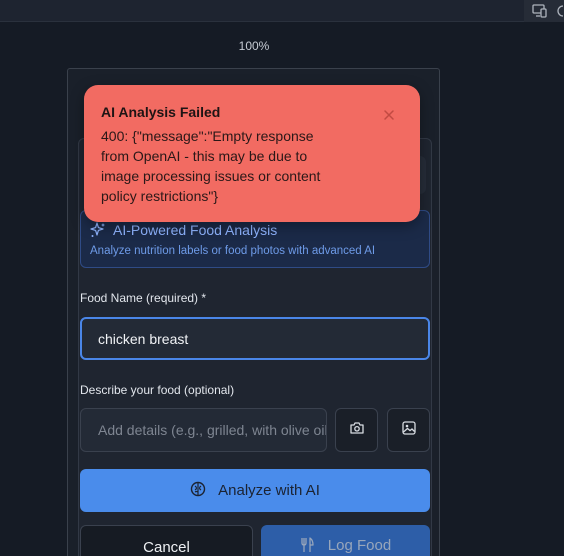 This screenshot has height=556, width=564. What do you see at coordinates (307, 546) in the screenshot?
I see `utensils-icon` at bounding box center [307, 546].